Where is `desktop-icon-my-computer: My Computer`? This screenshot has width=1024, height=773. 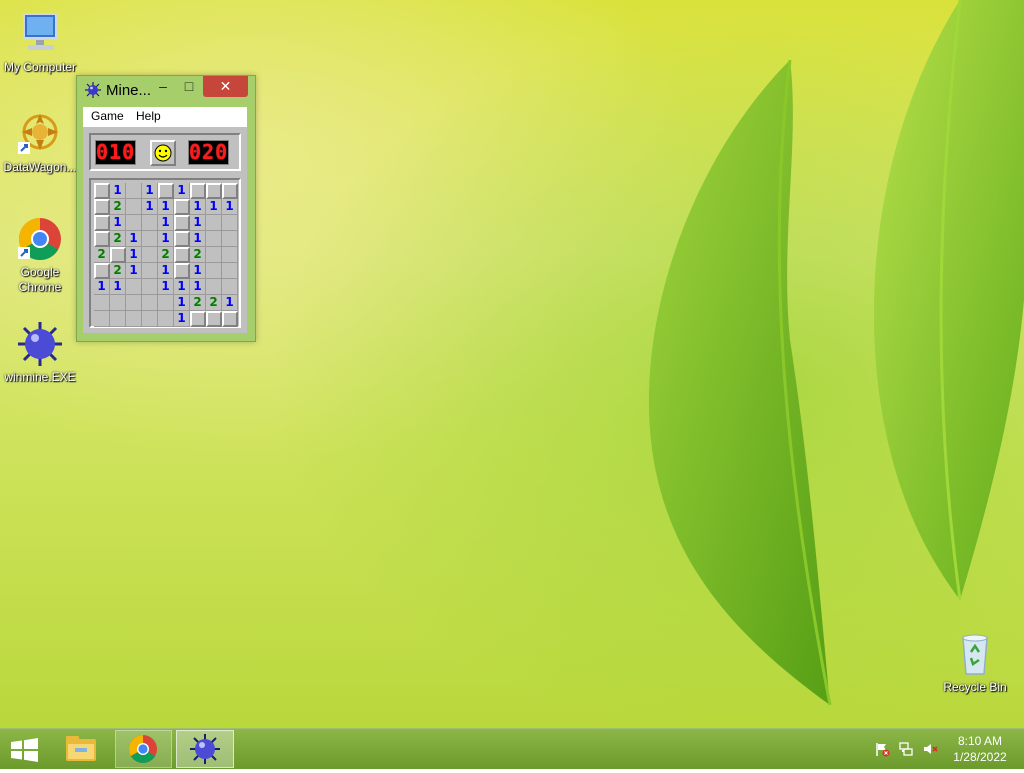 desktop-icon-my-computer: My Computer is located at coordinates (40, 42).